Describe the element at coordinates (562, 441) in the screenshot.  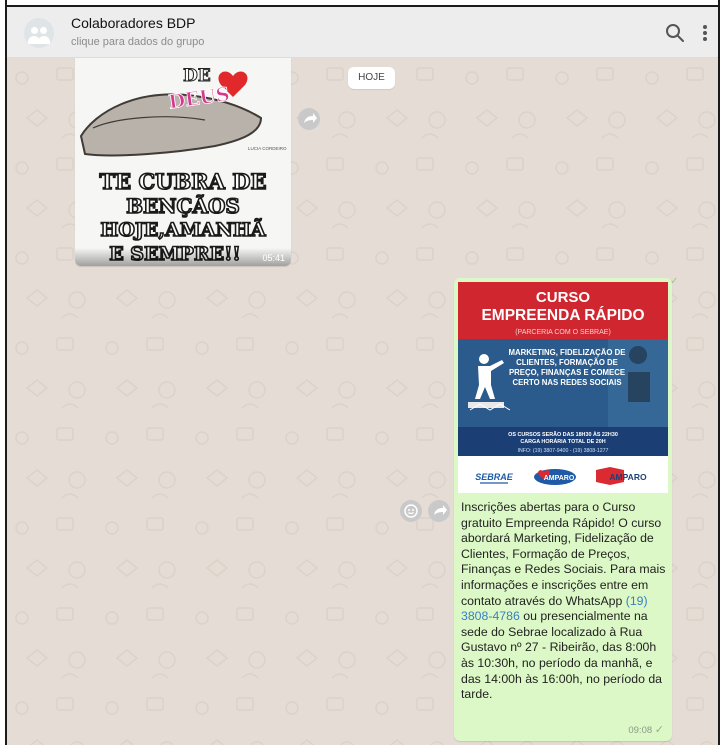
I see `poster-schedule-2: CARGA HORÁRIA TOTAL DE 20H` at that location.